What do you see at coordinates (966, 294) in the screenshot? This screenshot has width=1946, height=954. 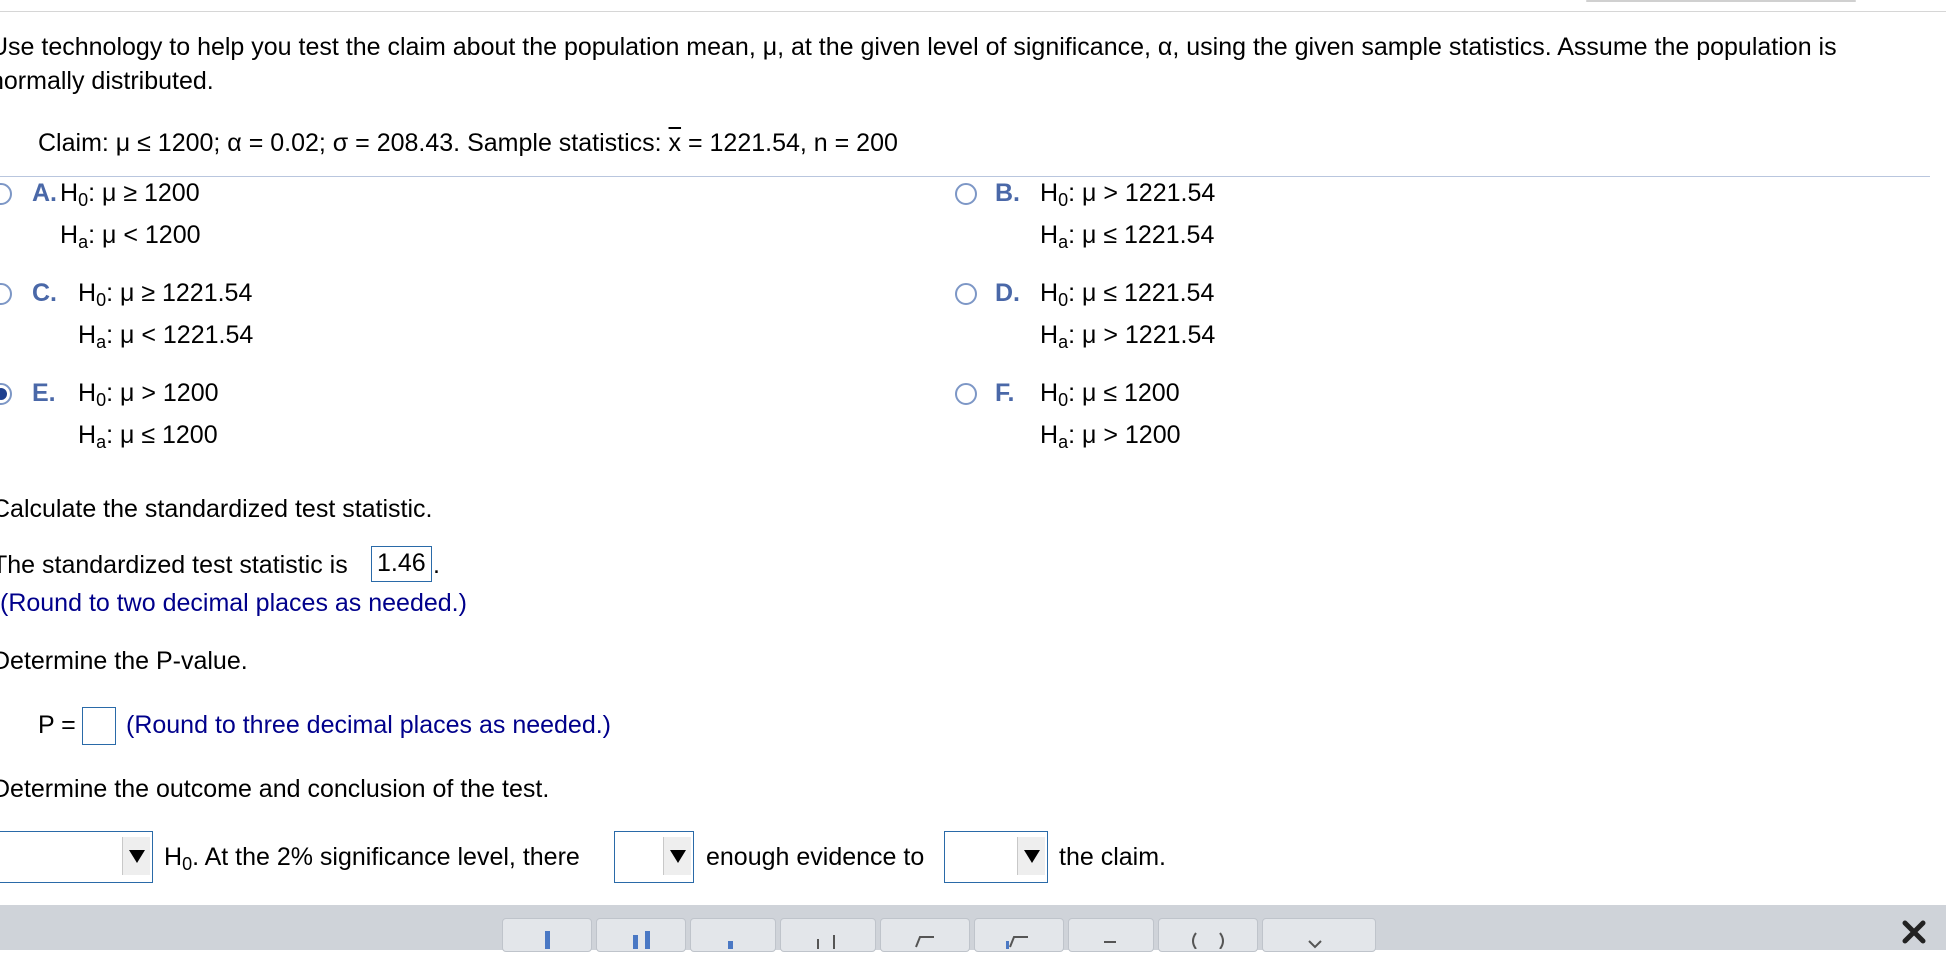 I see `option-radio-d` at bounding box center [966, 294].